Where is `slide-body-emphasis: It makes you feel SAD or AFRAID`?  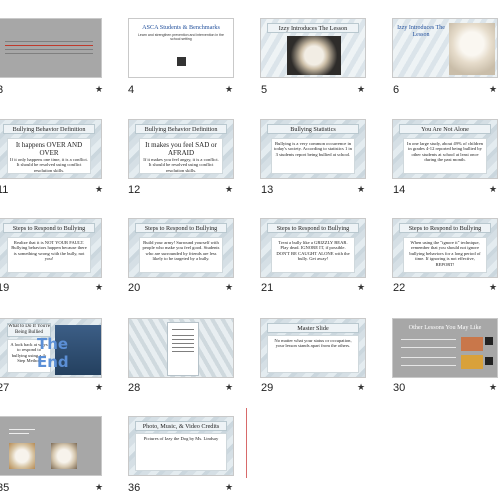
slide-body-emphasis: It makes you feel SAD or AFRAID is located at coordinates (181, 149).